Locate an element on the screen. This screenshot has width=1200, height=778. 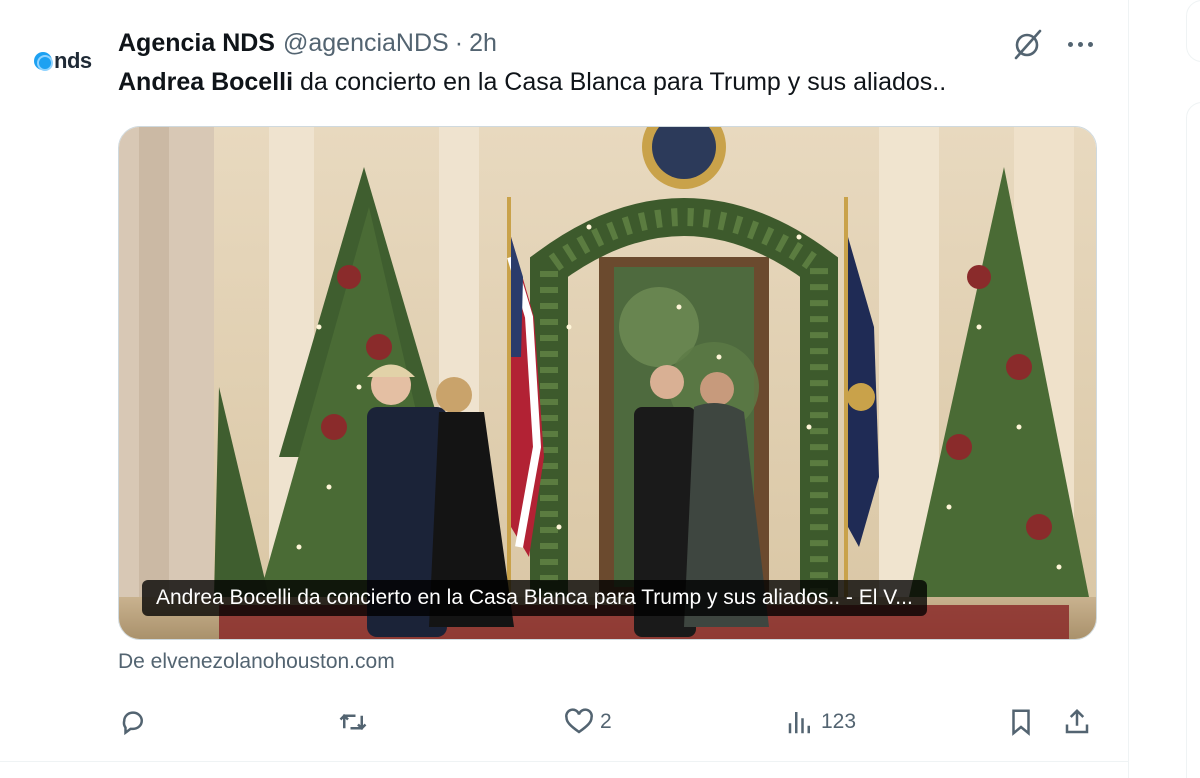
bookmark-icon is located at coordinates (1021, 722).